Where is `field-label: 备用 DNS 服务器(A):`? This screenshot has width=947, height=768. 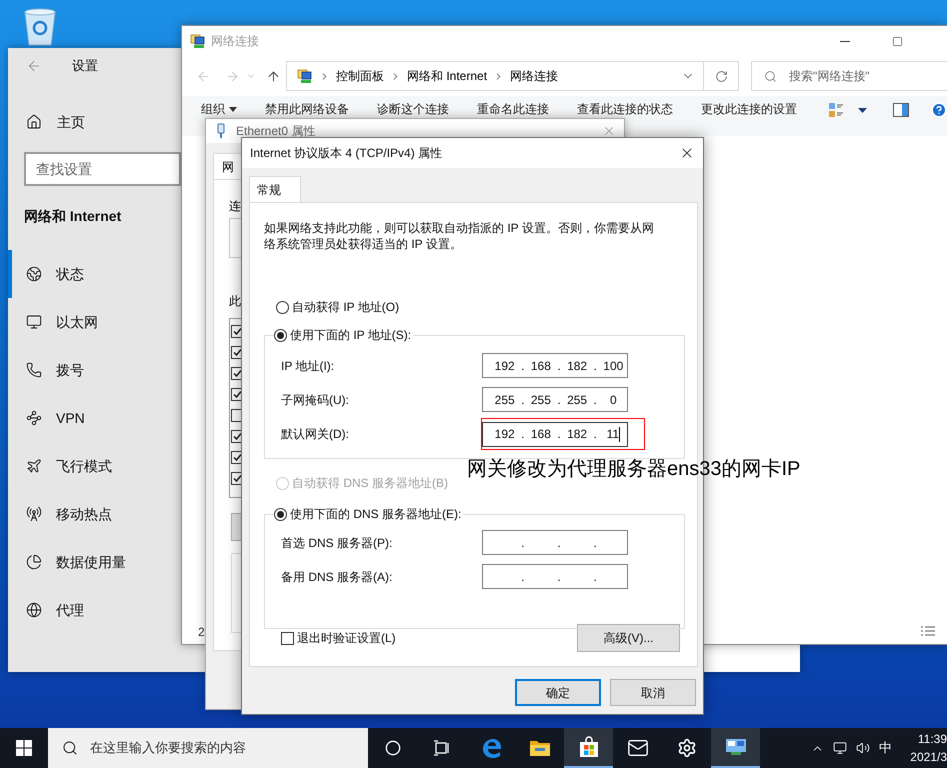 field-label: 备用 DNS 服务器(A): is located at coordinates (337, 577).